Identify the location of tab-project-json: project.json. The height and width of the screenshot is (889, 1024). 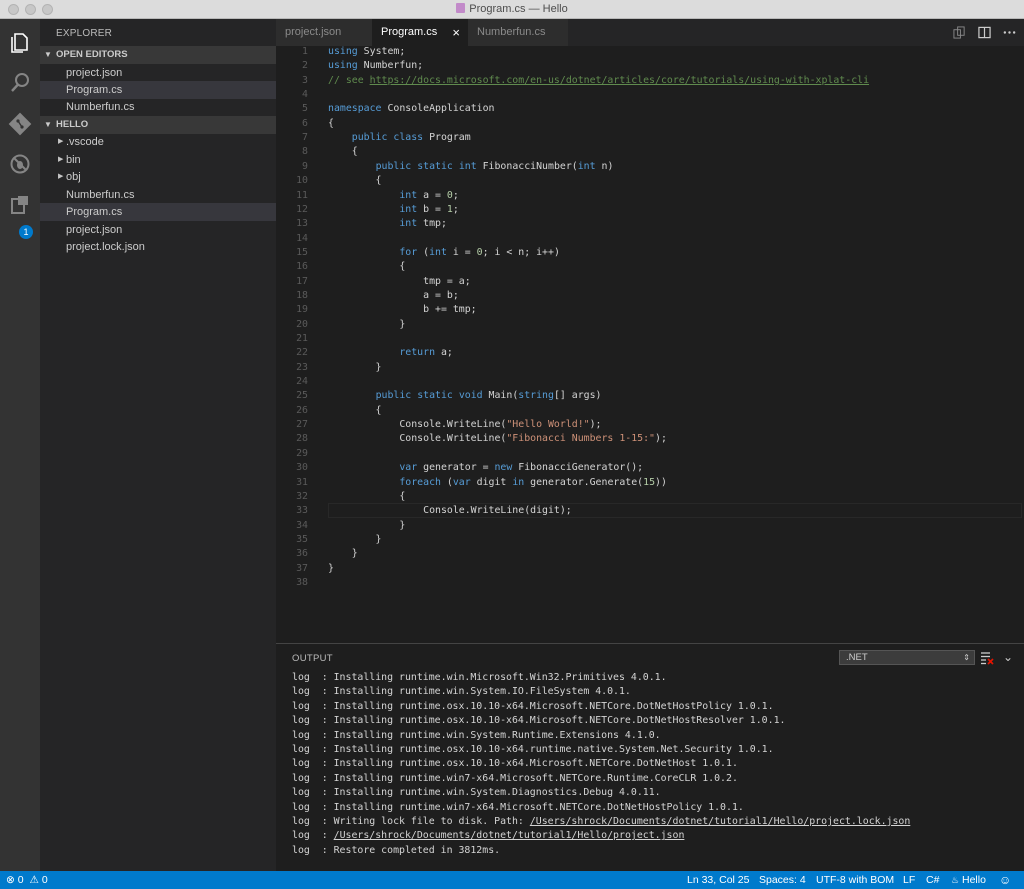
(324, 32).